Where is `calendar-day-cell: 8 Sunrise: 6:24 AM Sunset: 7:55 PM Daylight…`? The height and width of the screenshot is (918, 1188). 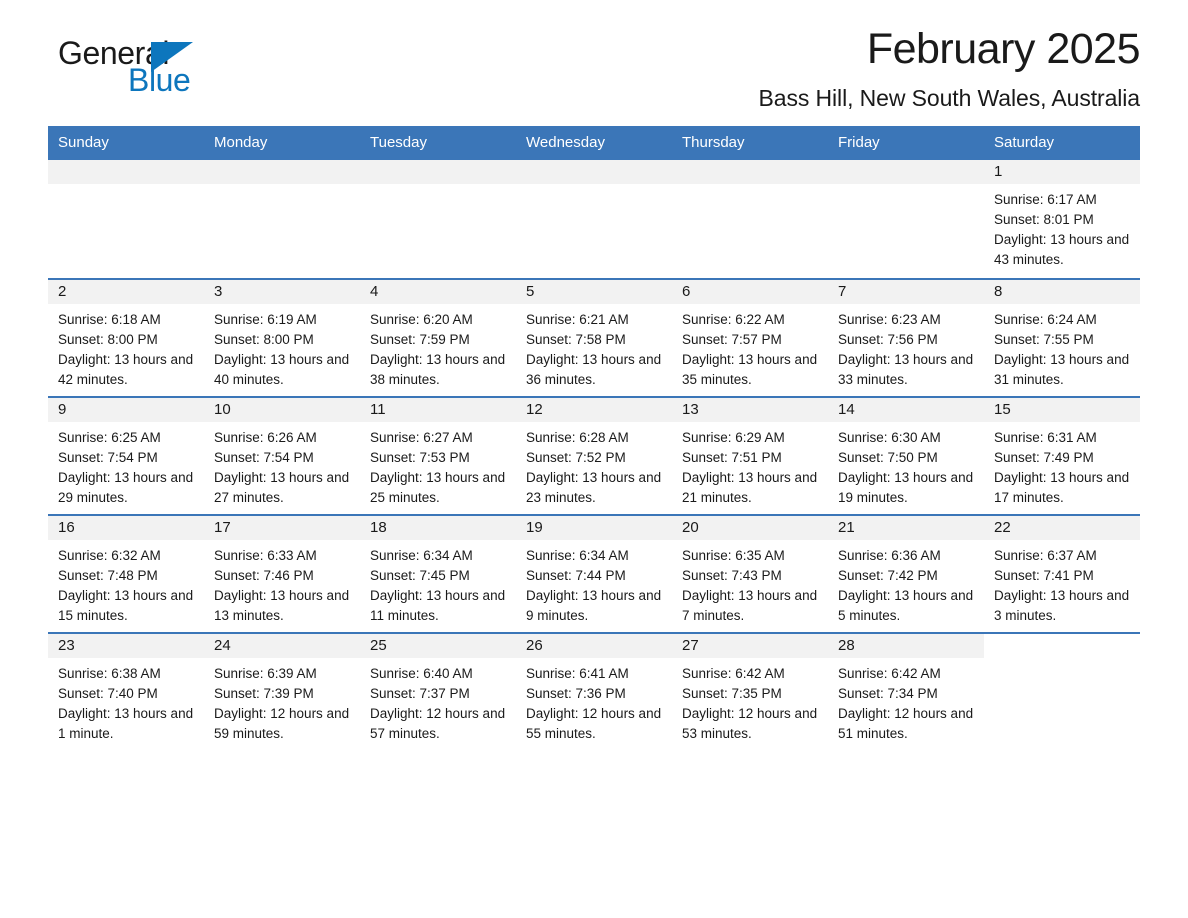 calendar-day-cell: 8 Sunrise: 6:24 AM Sunset: 7:55 PM Daylight… is located at coordinates (1062, 337).